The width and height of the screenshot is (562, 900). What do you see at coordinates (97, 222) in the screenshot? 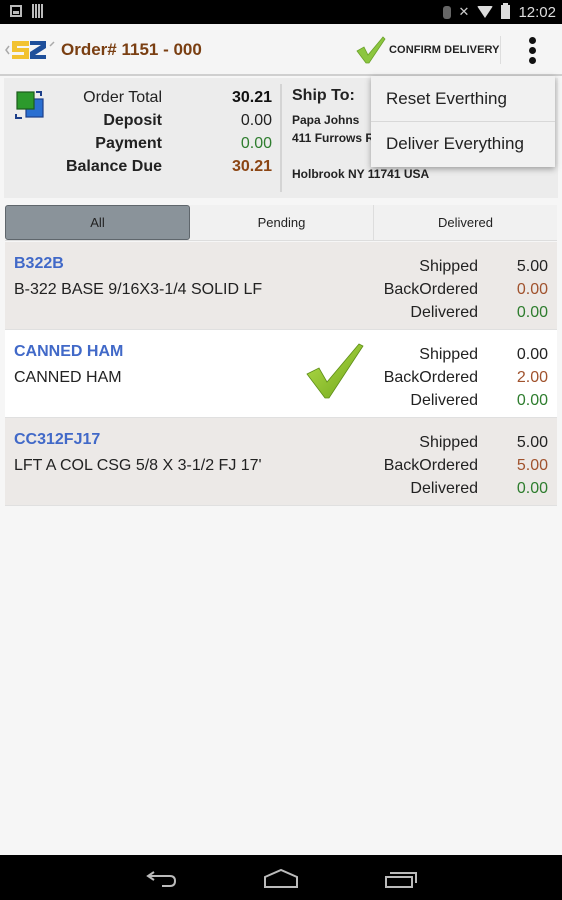
I see `tab-all: All` at bounding box center [97, 222].